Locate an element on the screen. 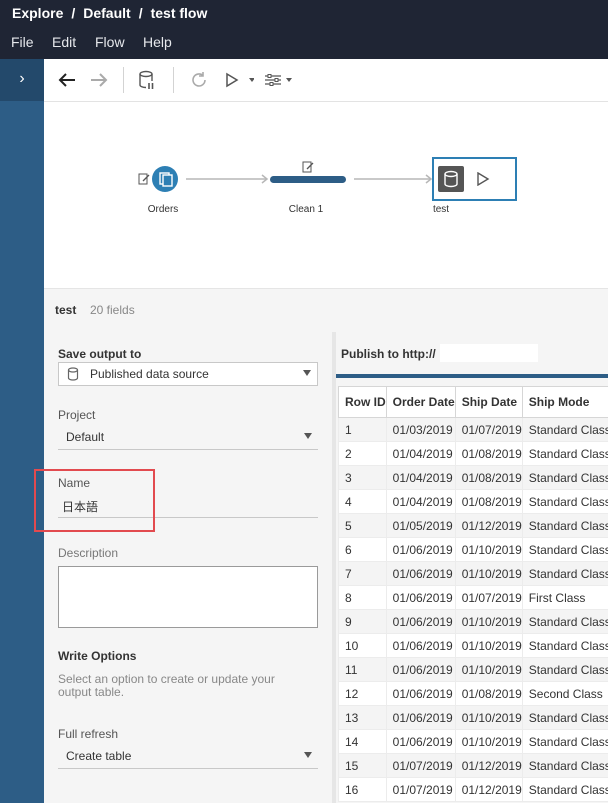 This screenshot has height=803, width=608. description-textarea is located at coordinates (188, 597).